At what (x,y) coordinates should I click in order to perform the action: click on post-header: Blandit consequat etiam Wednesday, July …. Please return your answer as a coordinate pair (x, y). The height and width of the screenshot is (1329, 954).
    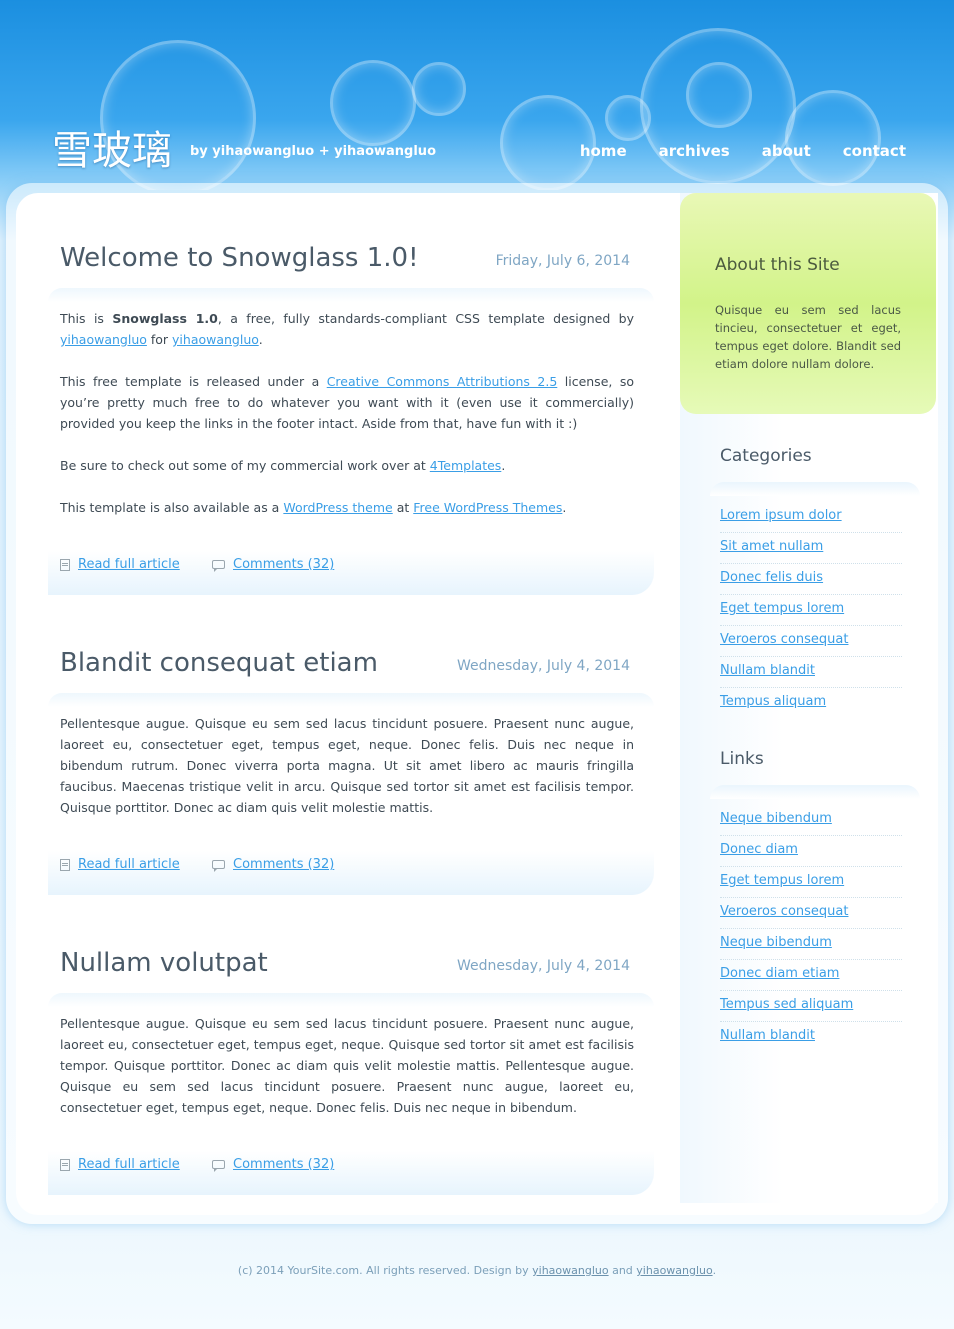
    Looking at the image, I should click on (351, 678).